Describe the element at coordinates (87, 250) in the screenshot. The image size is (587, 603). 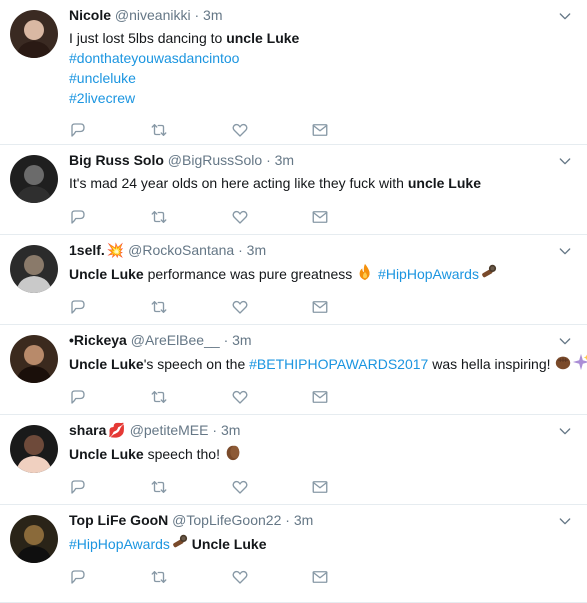
I see `display-name: 1self.` at that location.